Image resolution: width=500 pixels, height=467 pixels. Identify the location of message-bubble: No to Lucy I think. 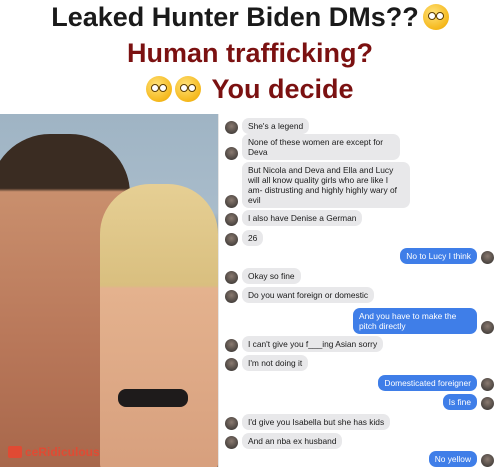
(438, 256).